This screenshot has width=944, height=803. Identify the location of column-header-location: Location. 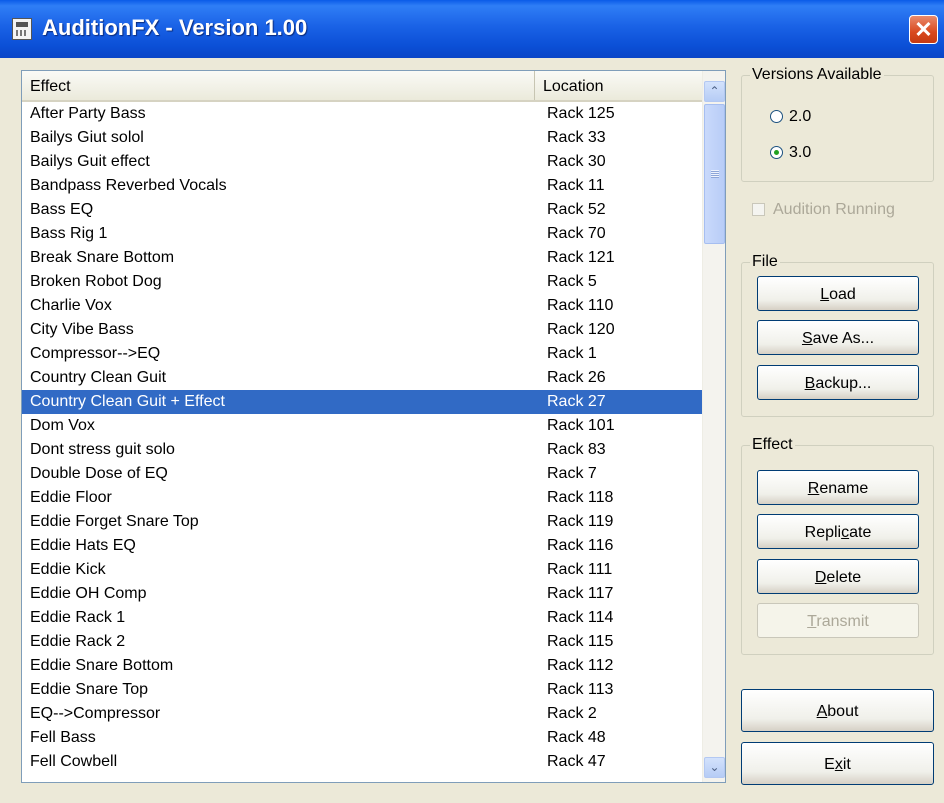
(618, 85).